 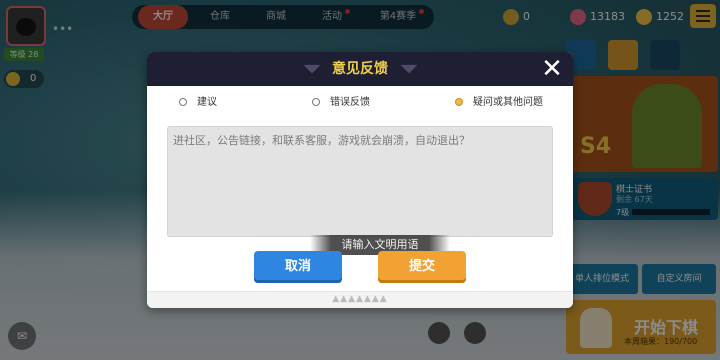 I want to click on option-question-other: 疑问或其他问题, so click(x=499, y=103).